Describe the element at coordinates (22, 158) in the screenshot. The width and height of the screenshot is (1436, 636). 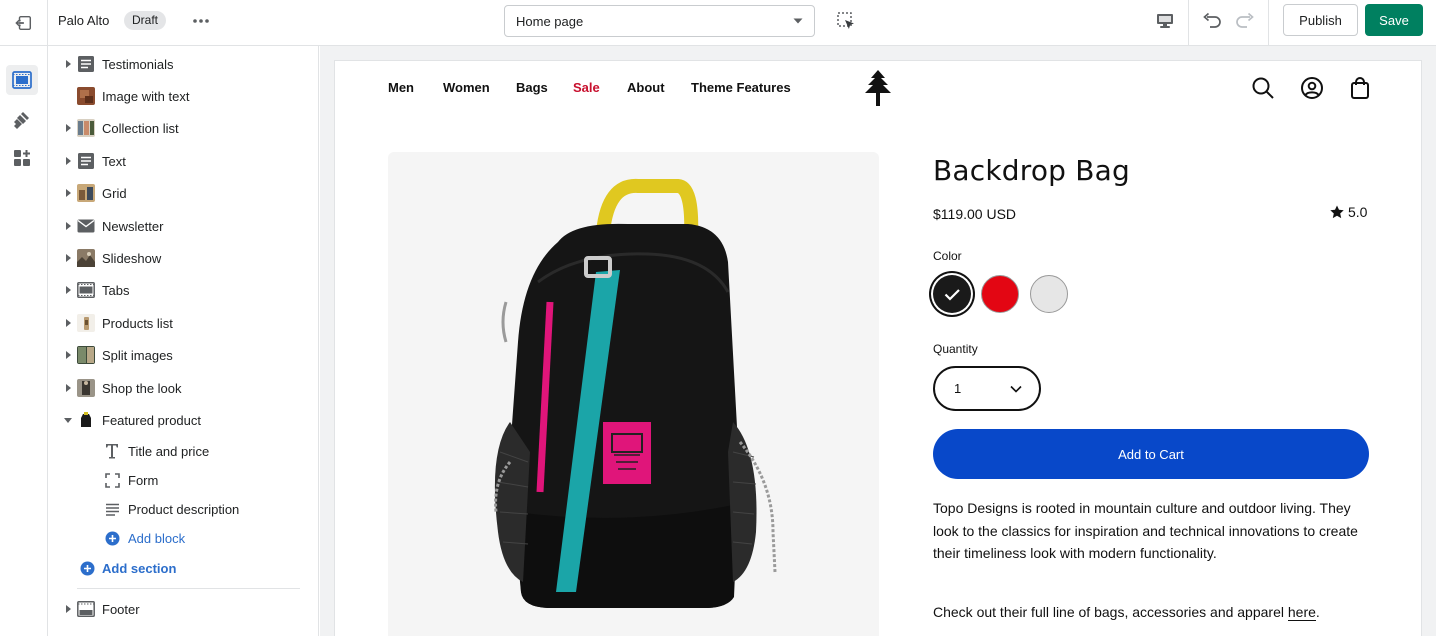
I see `app-blocks-tab` at that location.